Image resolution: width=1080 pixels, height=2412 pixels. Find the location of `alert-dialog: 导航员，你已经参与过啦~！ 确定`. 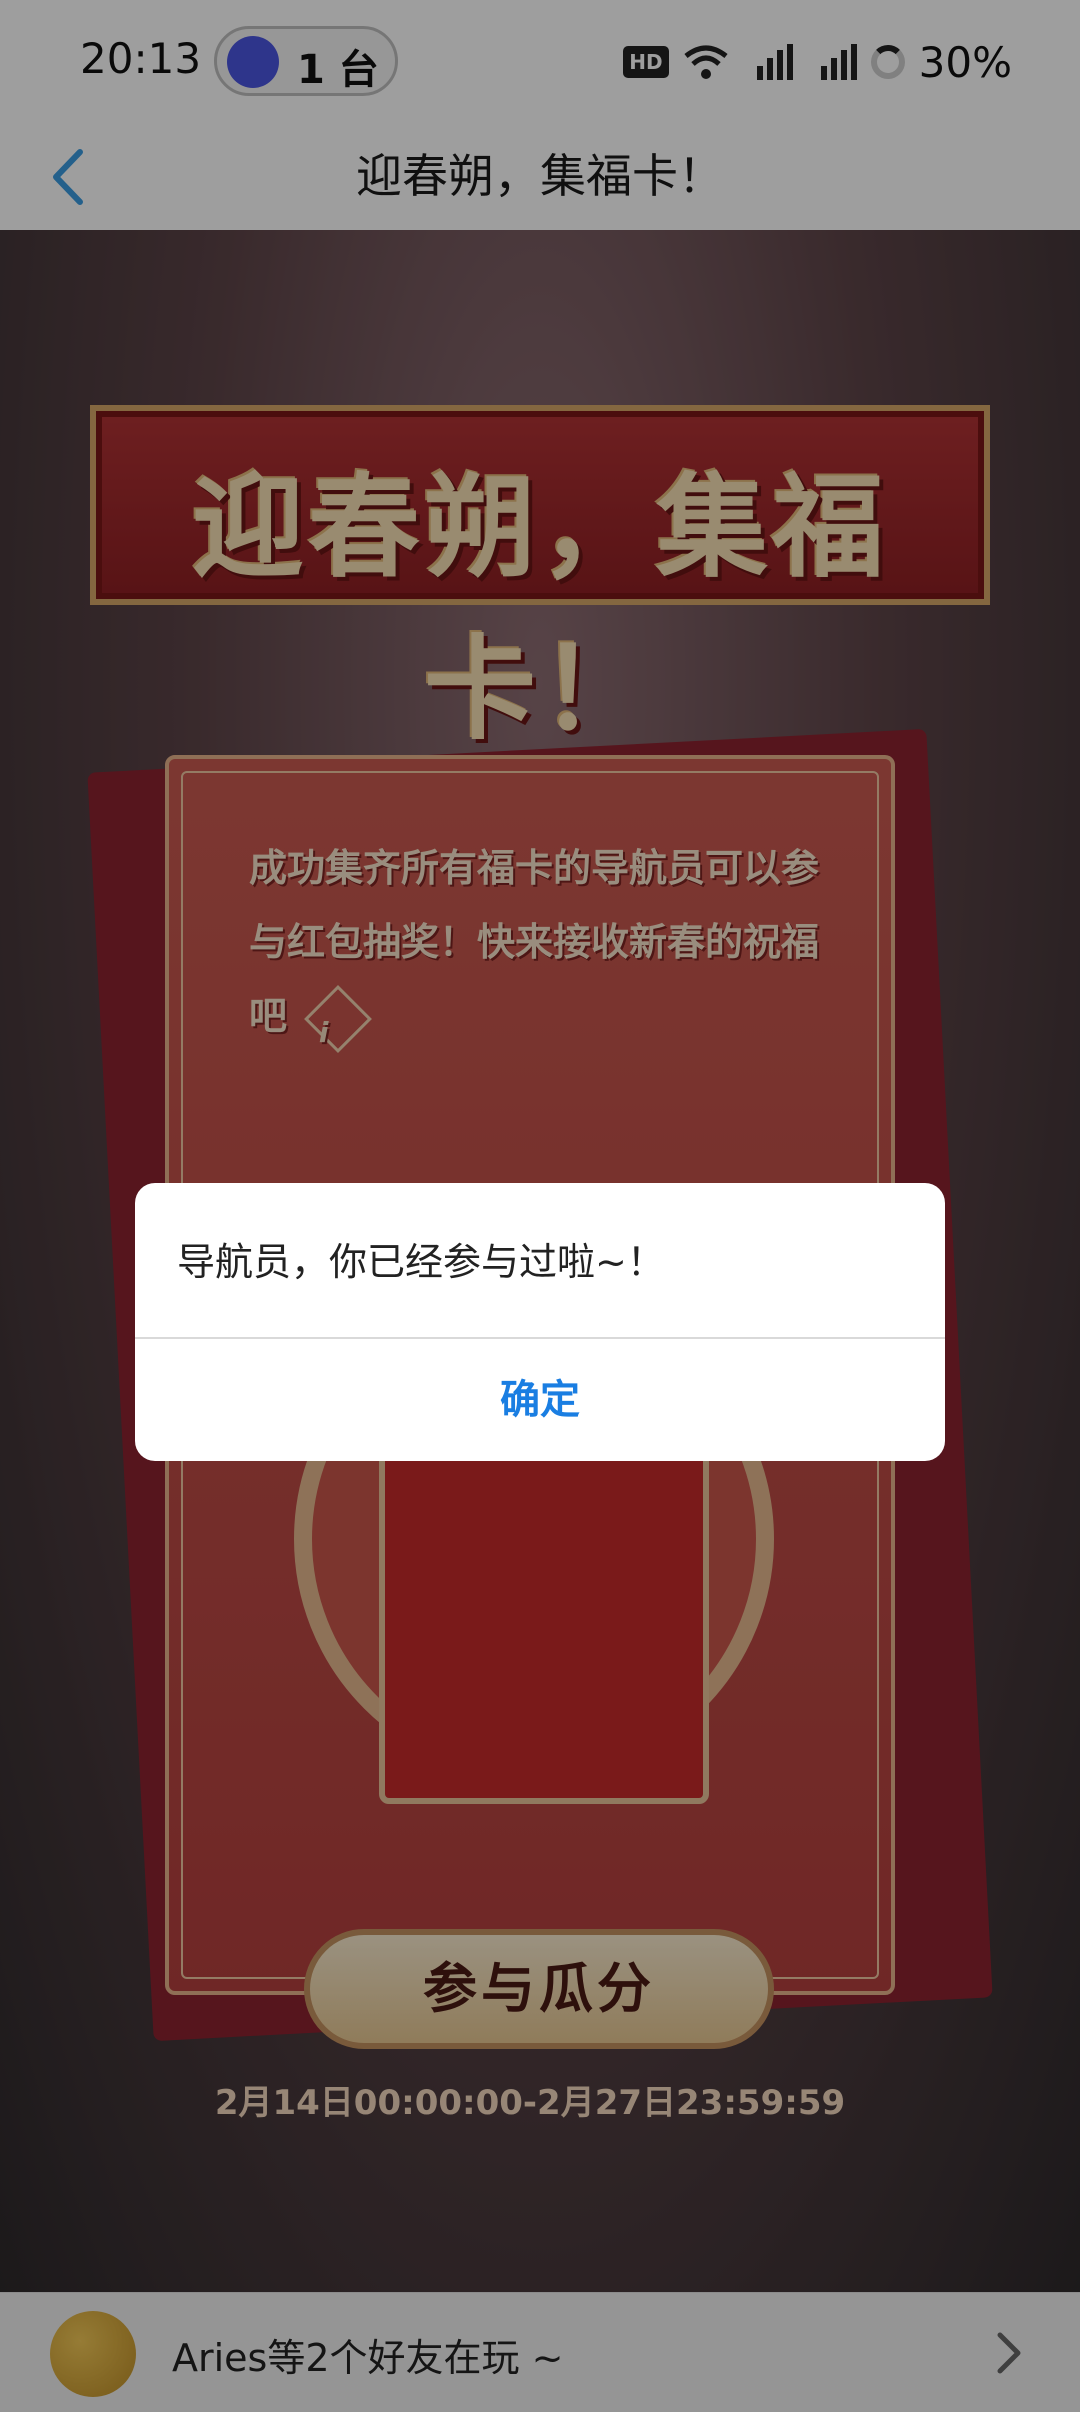

alert-dialog: 导航员，你已经参与过啦~！ 确定 is located at coordinates (540, 1322).